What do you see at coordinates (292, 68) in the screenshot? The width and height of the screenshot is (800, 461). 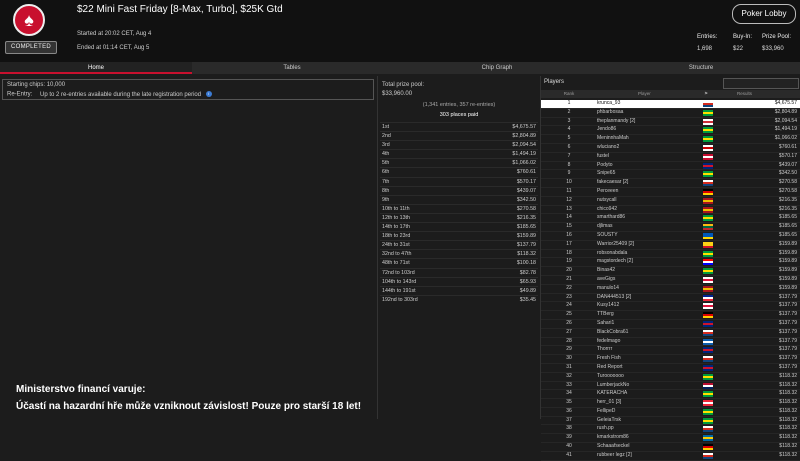 I see `tab-tables: Tables` at bounding box center [292, 68].